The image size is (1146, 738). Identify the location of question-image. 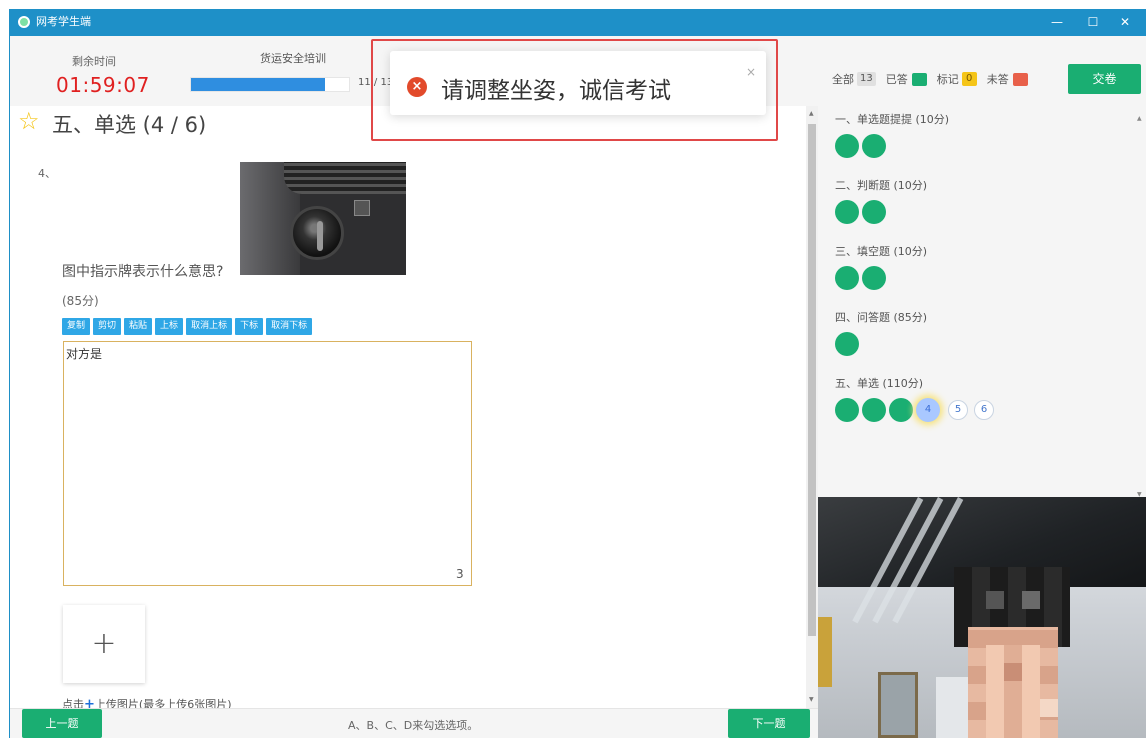
(323, 218).